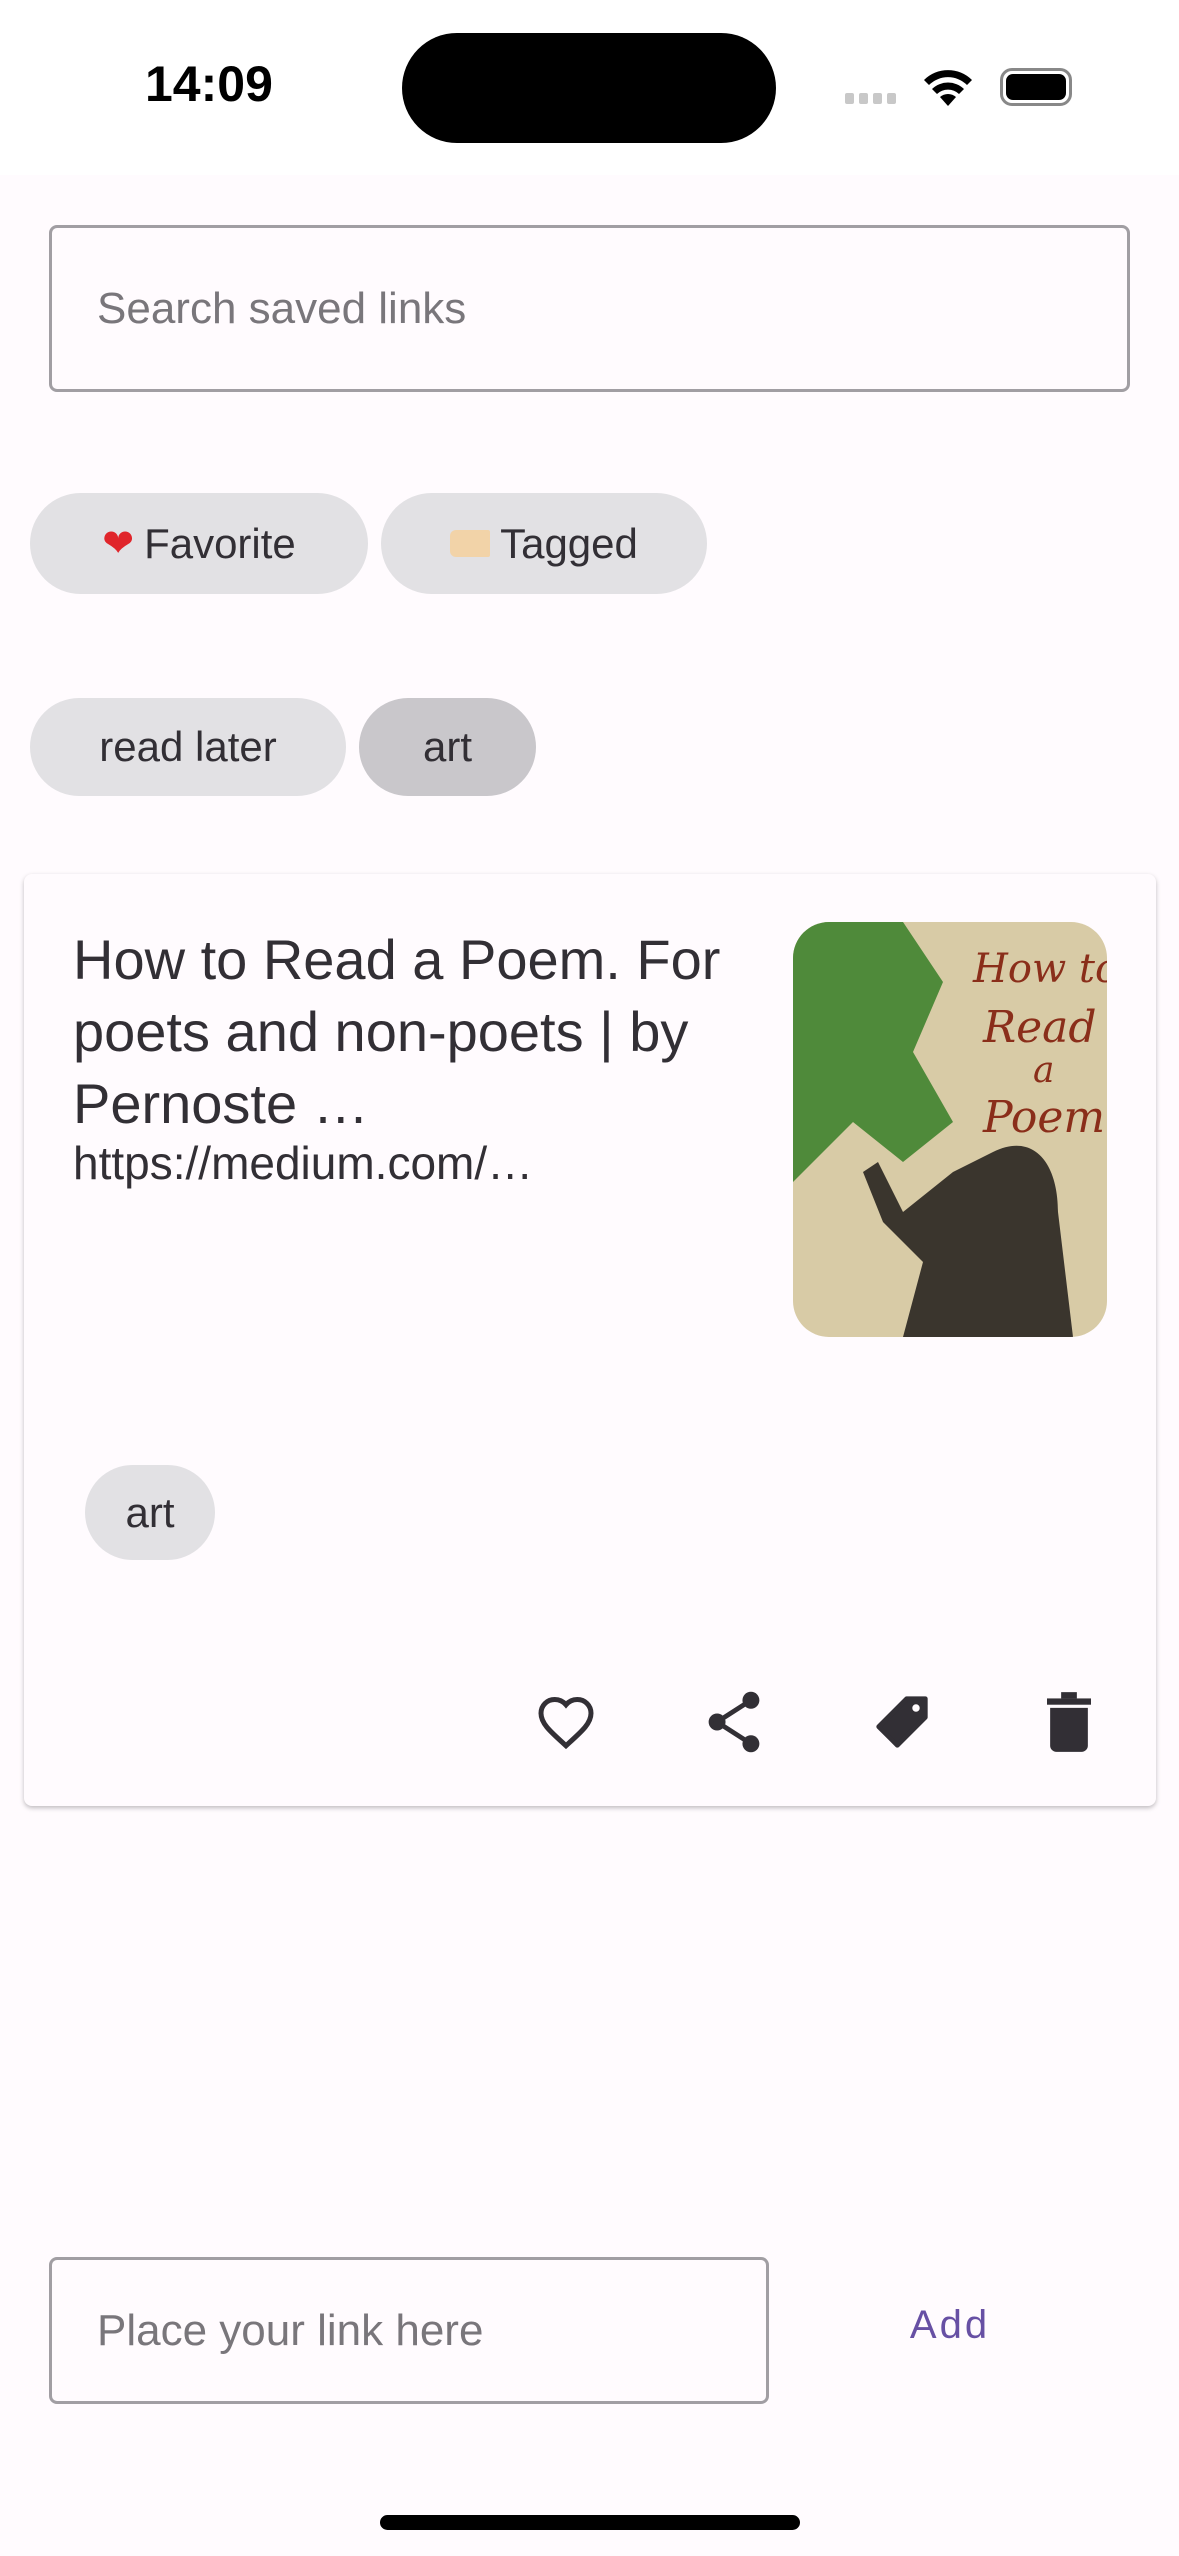  I want to click on signal-icon, so click(870, 98).